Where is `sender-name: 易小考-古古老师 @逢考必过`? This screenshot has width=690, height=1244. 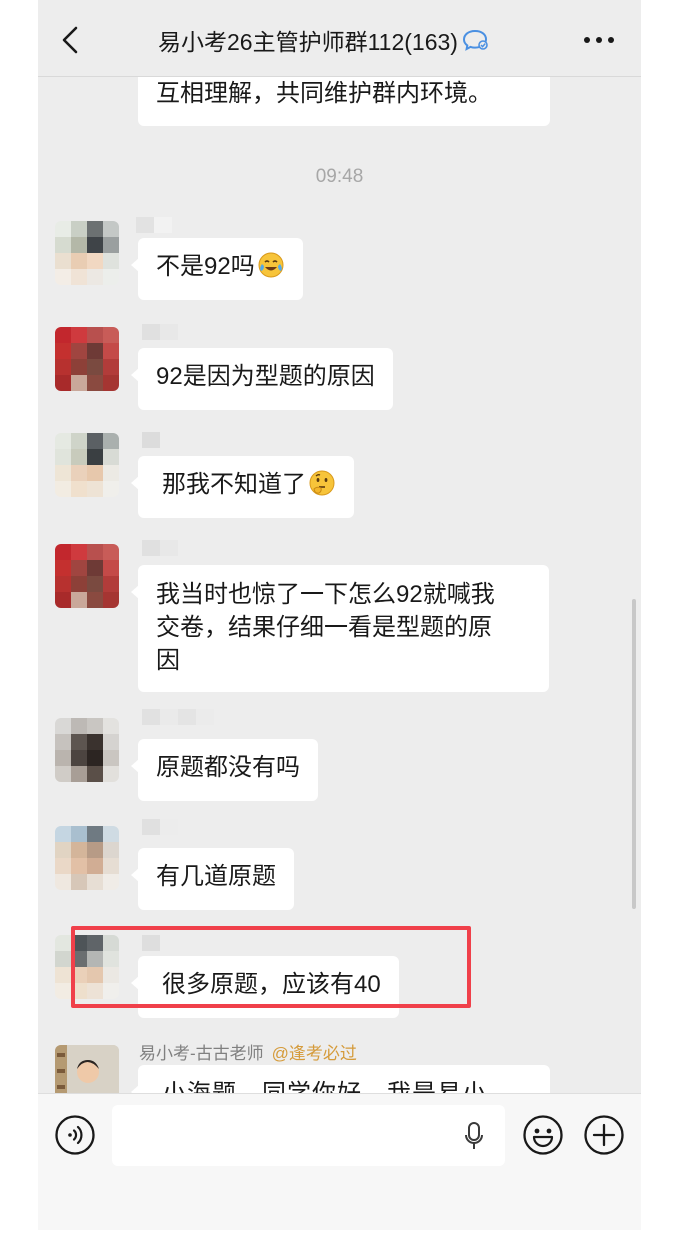 sender-name: 易小考-古古老师 @逢考必过 is located at coordinates (248, 1051).